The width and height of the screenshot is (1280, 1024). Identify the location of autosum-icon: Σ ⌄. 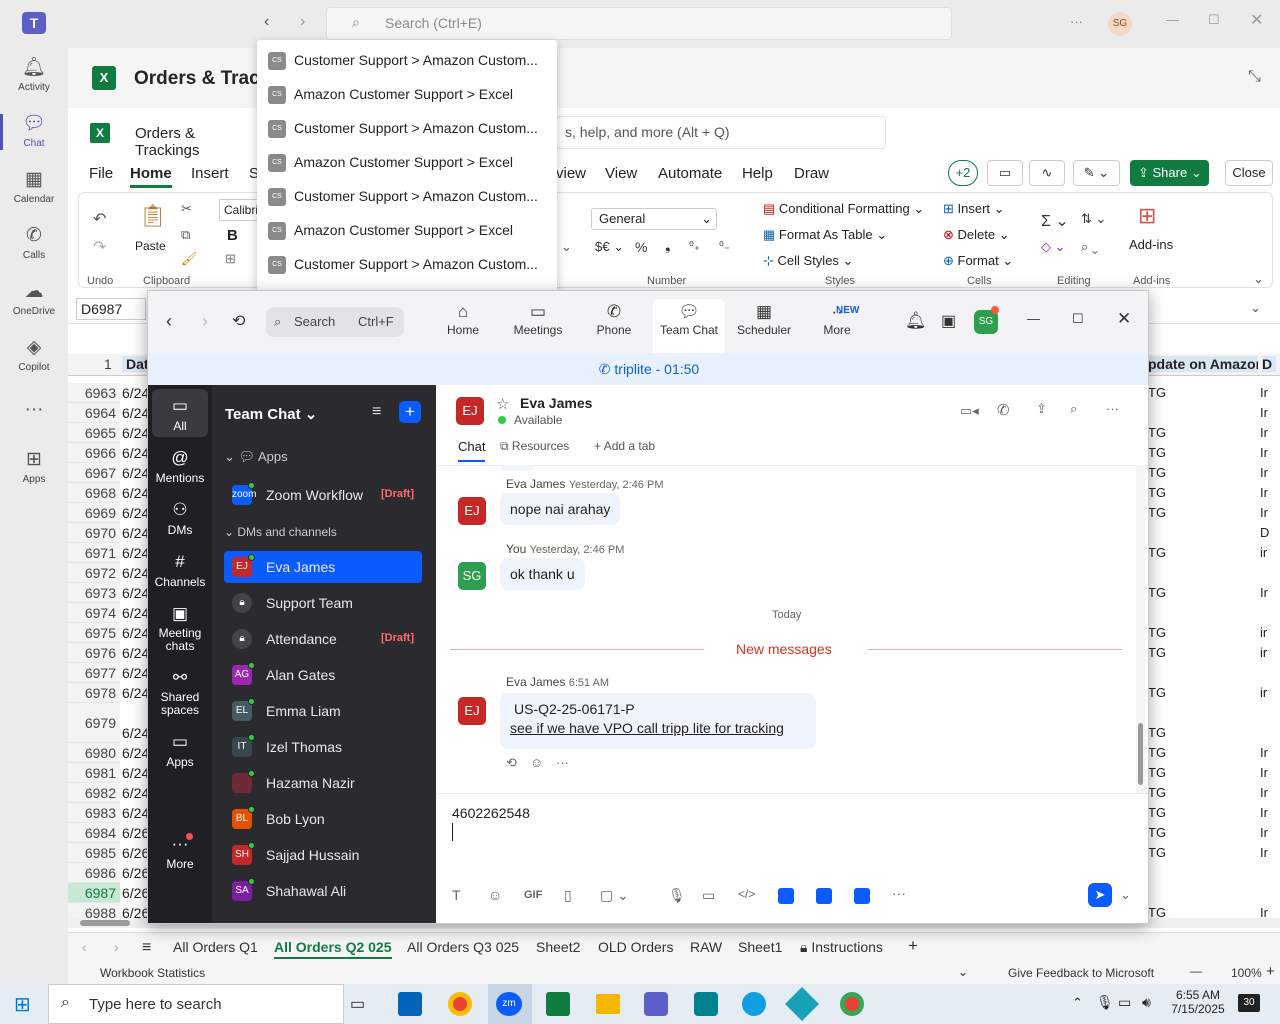
(1055, 221).